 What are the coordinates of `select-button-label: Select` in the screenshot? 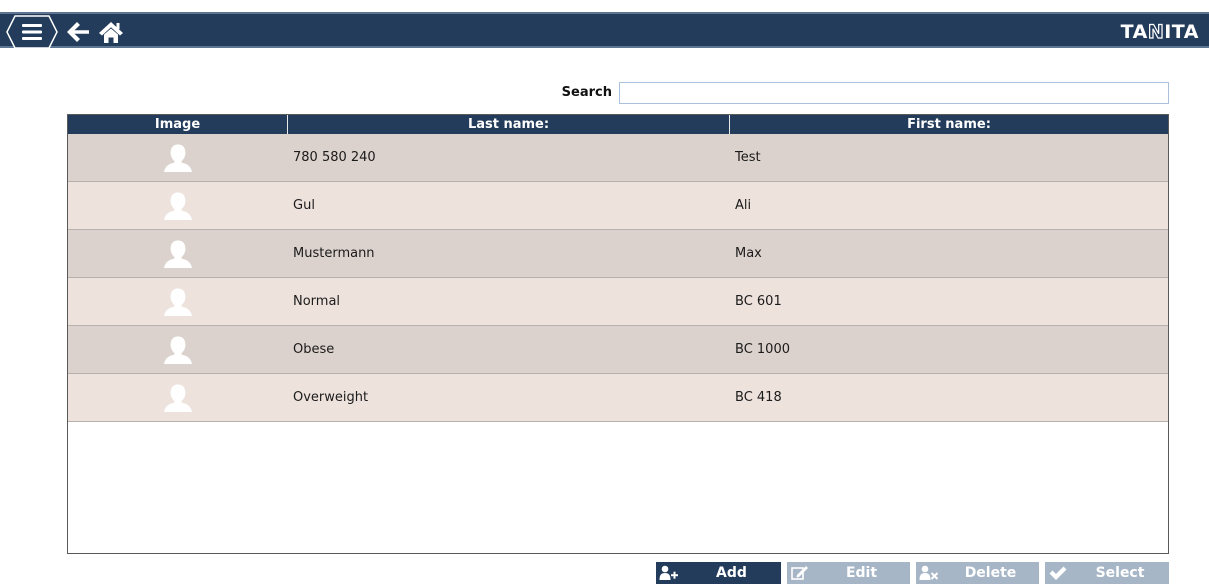 It's located at (1120, 573).